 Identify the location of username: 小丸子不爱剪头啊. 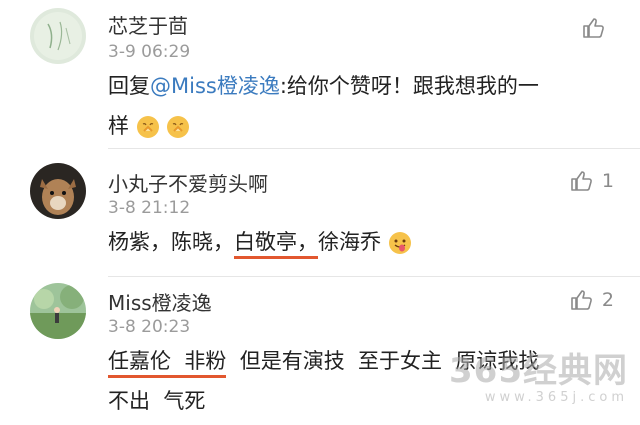
(188, 182).